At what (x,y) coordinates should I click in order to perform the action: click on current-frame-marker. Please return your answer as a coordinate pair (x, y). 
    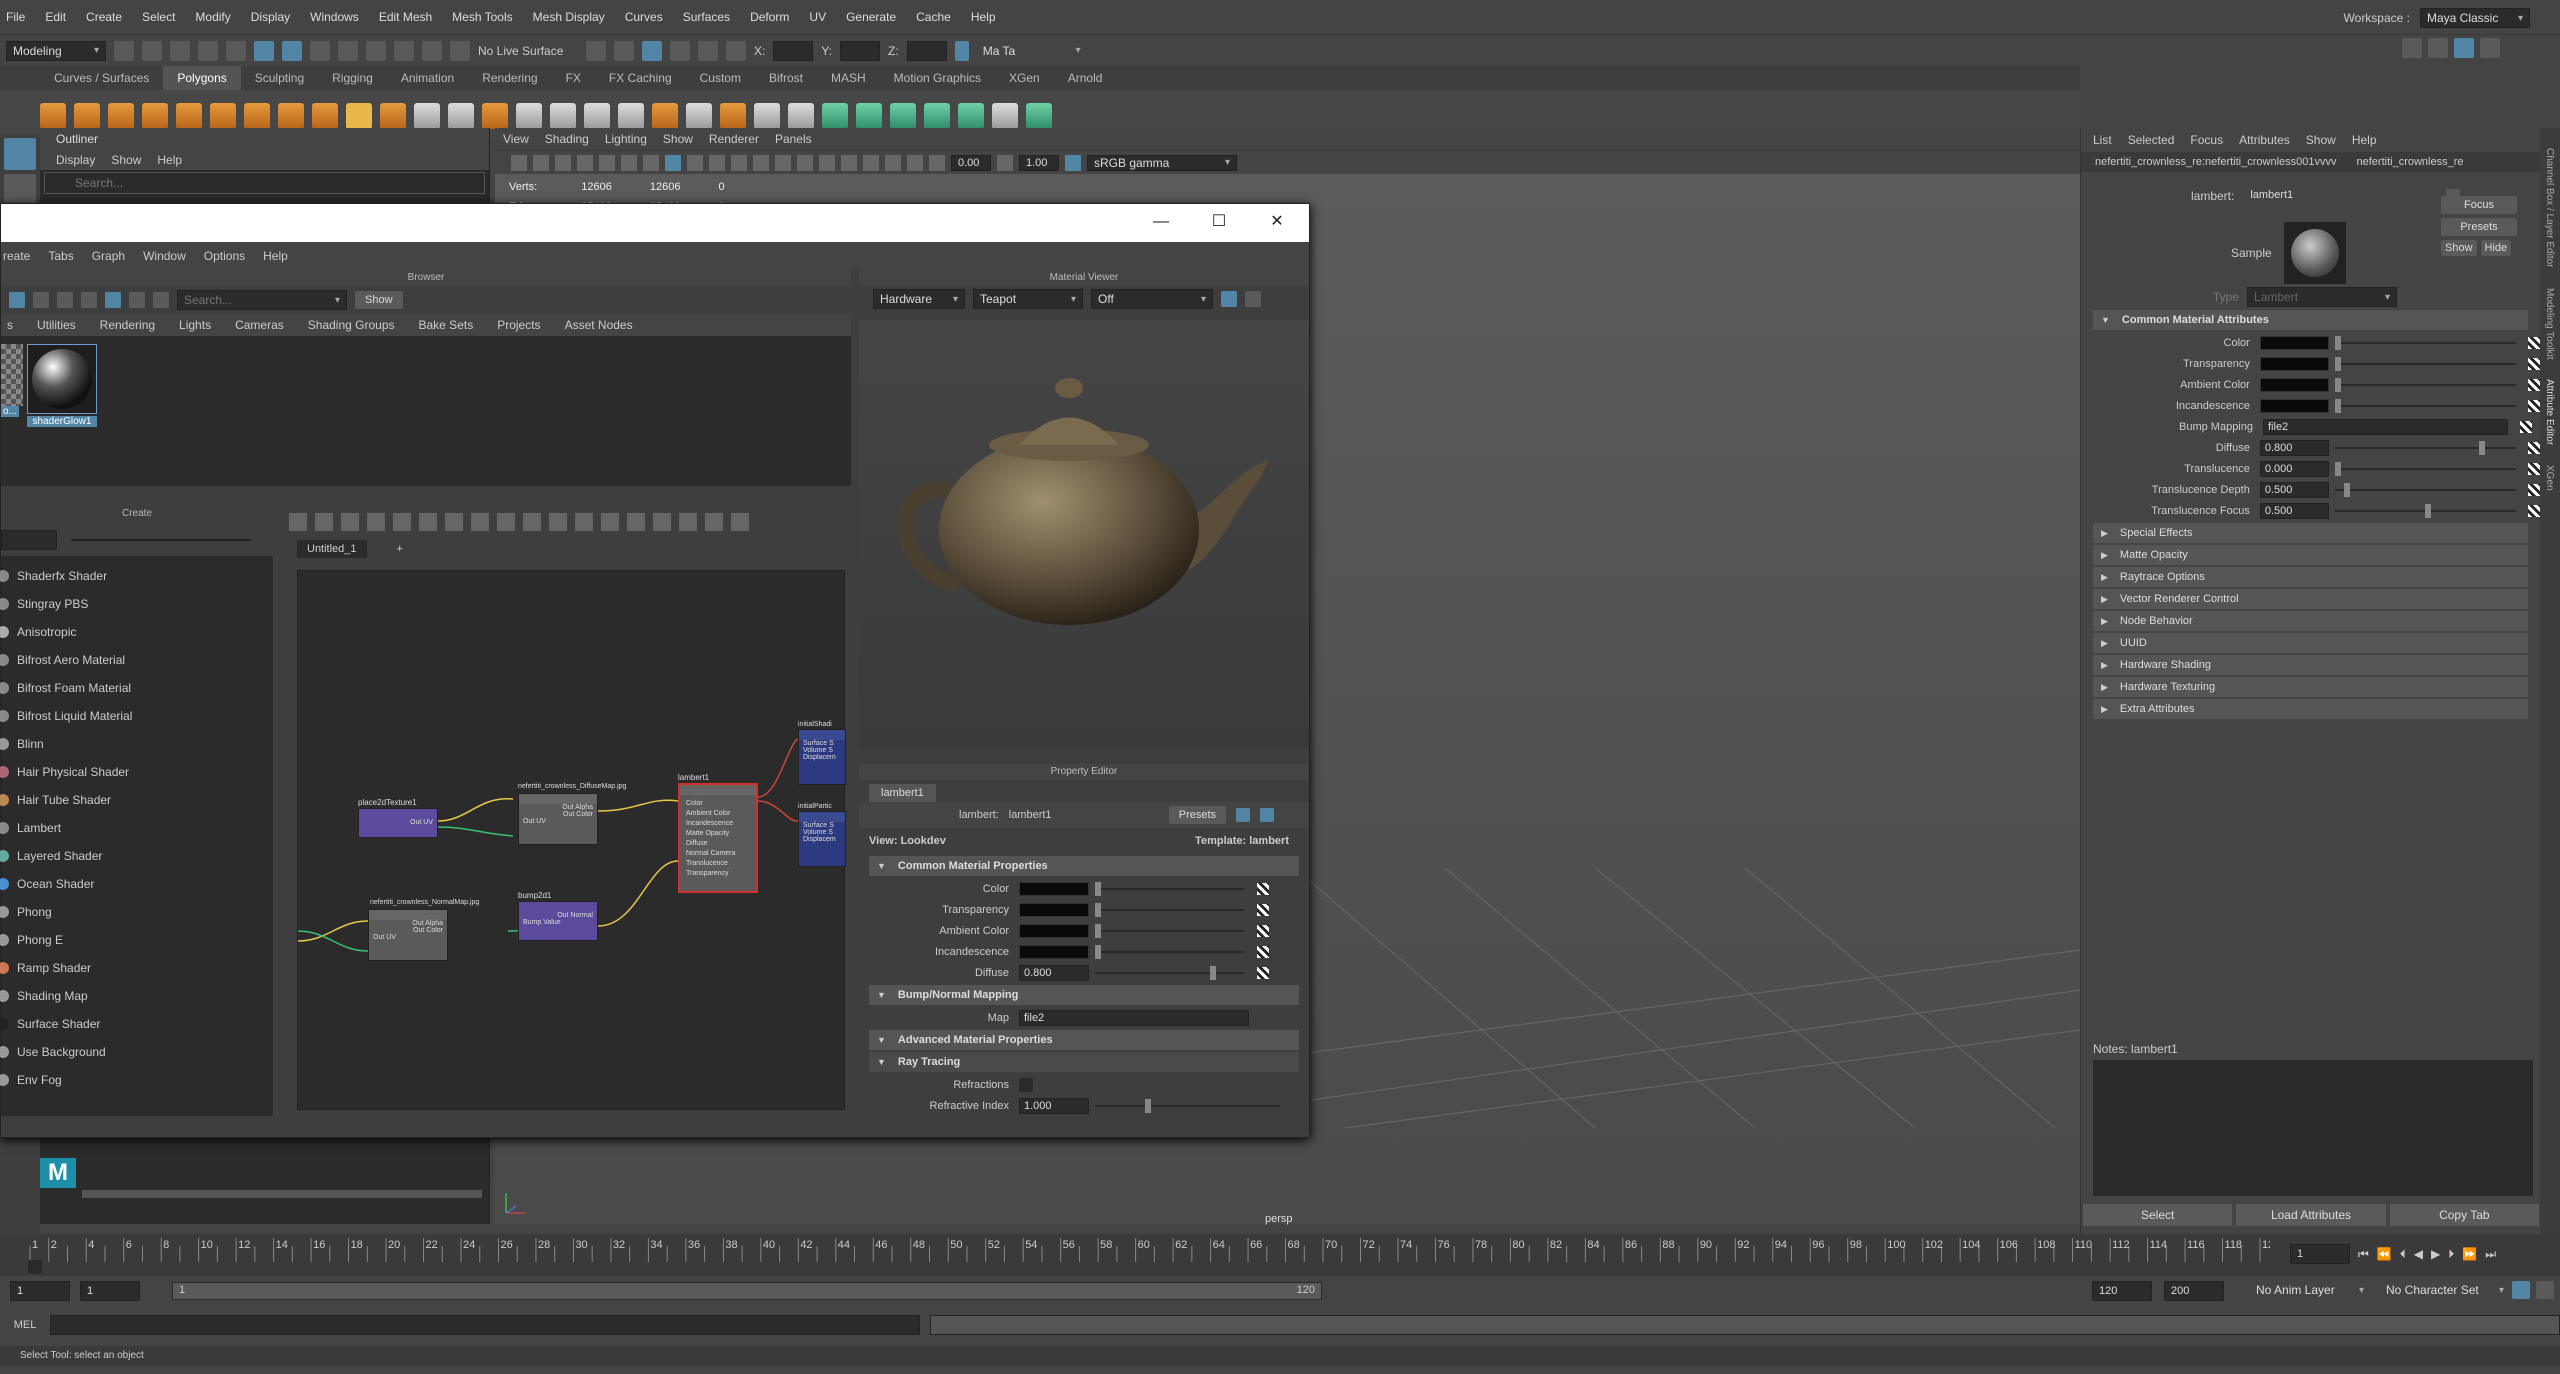
    Looking at the image, I should click on (35, 1267).